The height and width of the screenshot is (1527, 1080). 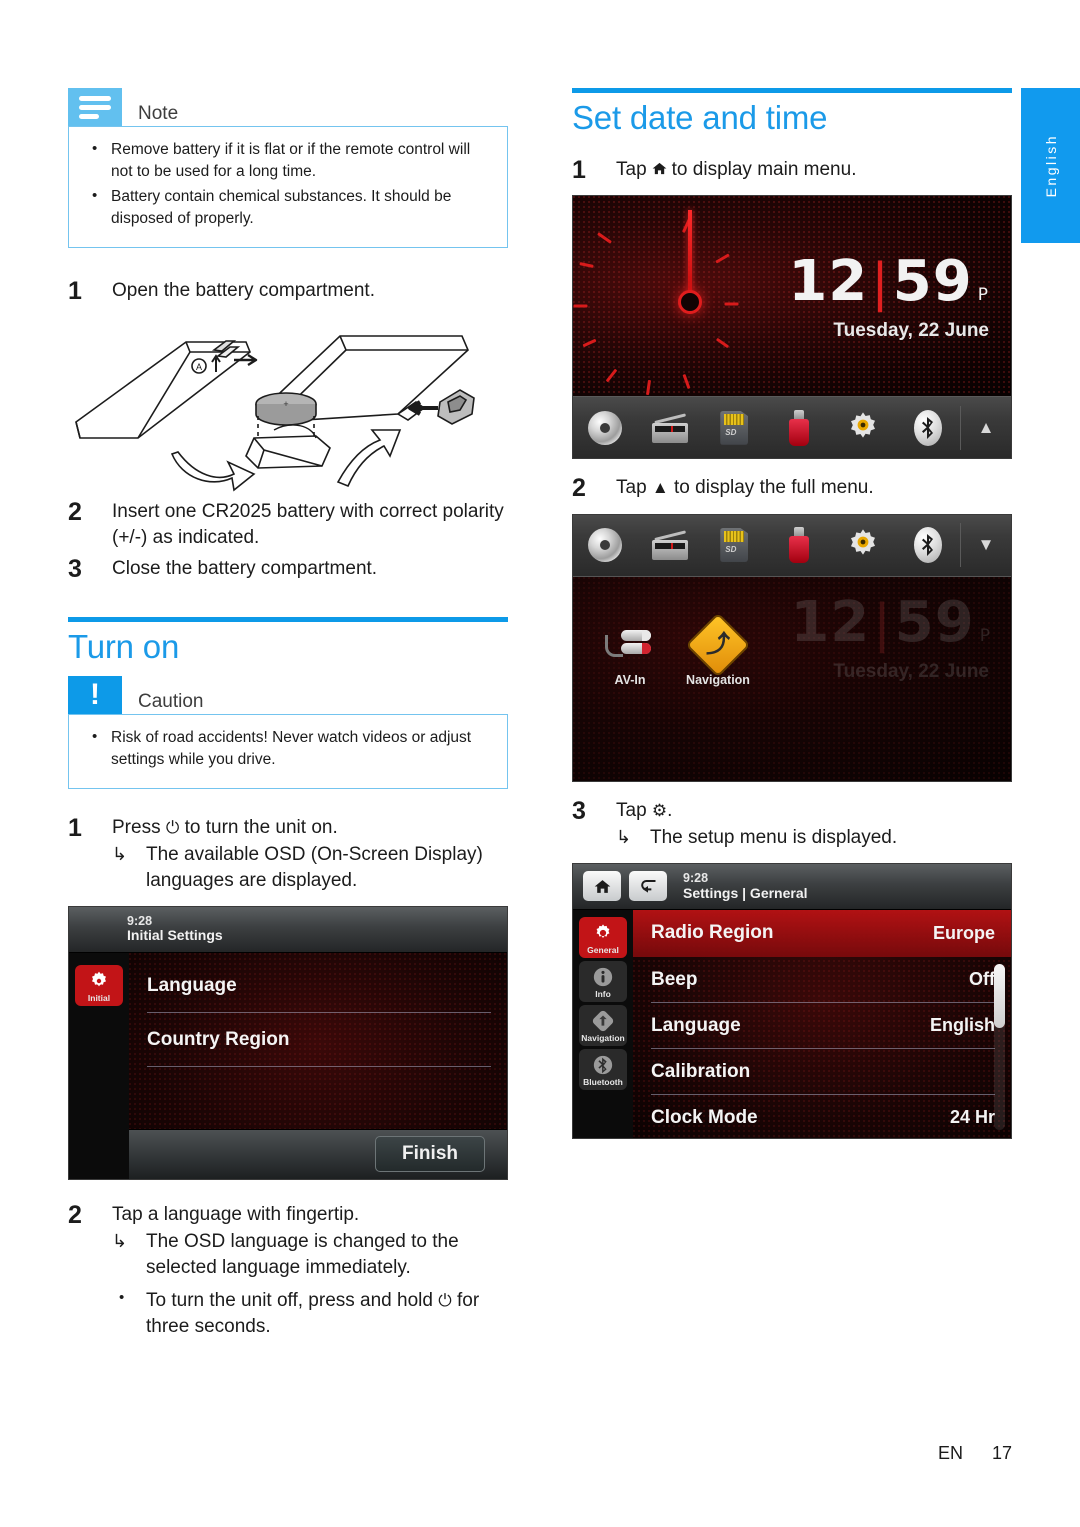 I want to click on screen-title: Initial Settings, so click(x=175, y=935).